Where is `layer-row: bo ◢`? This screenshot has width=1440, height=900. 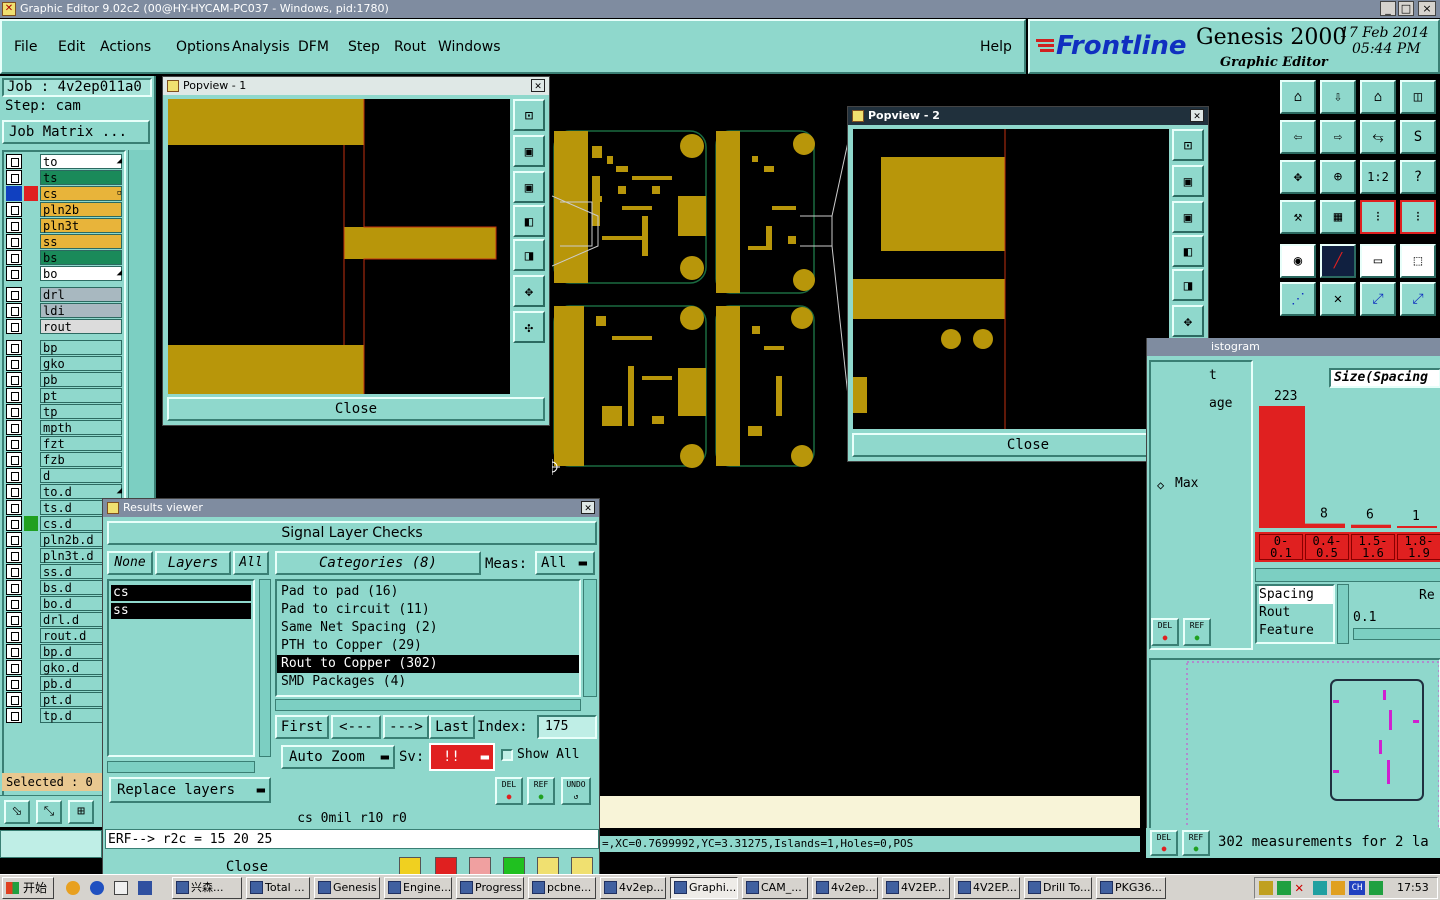 layer-row: bo ◢ is located at coordinates (65, 273).